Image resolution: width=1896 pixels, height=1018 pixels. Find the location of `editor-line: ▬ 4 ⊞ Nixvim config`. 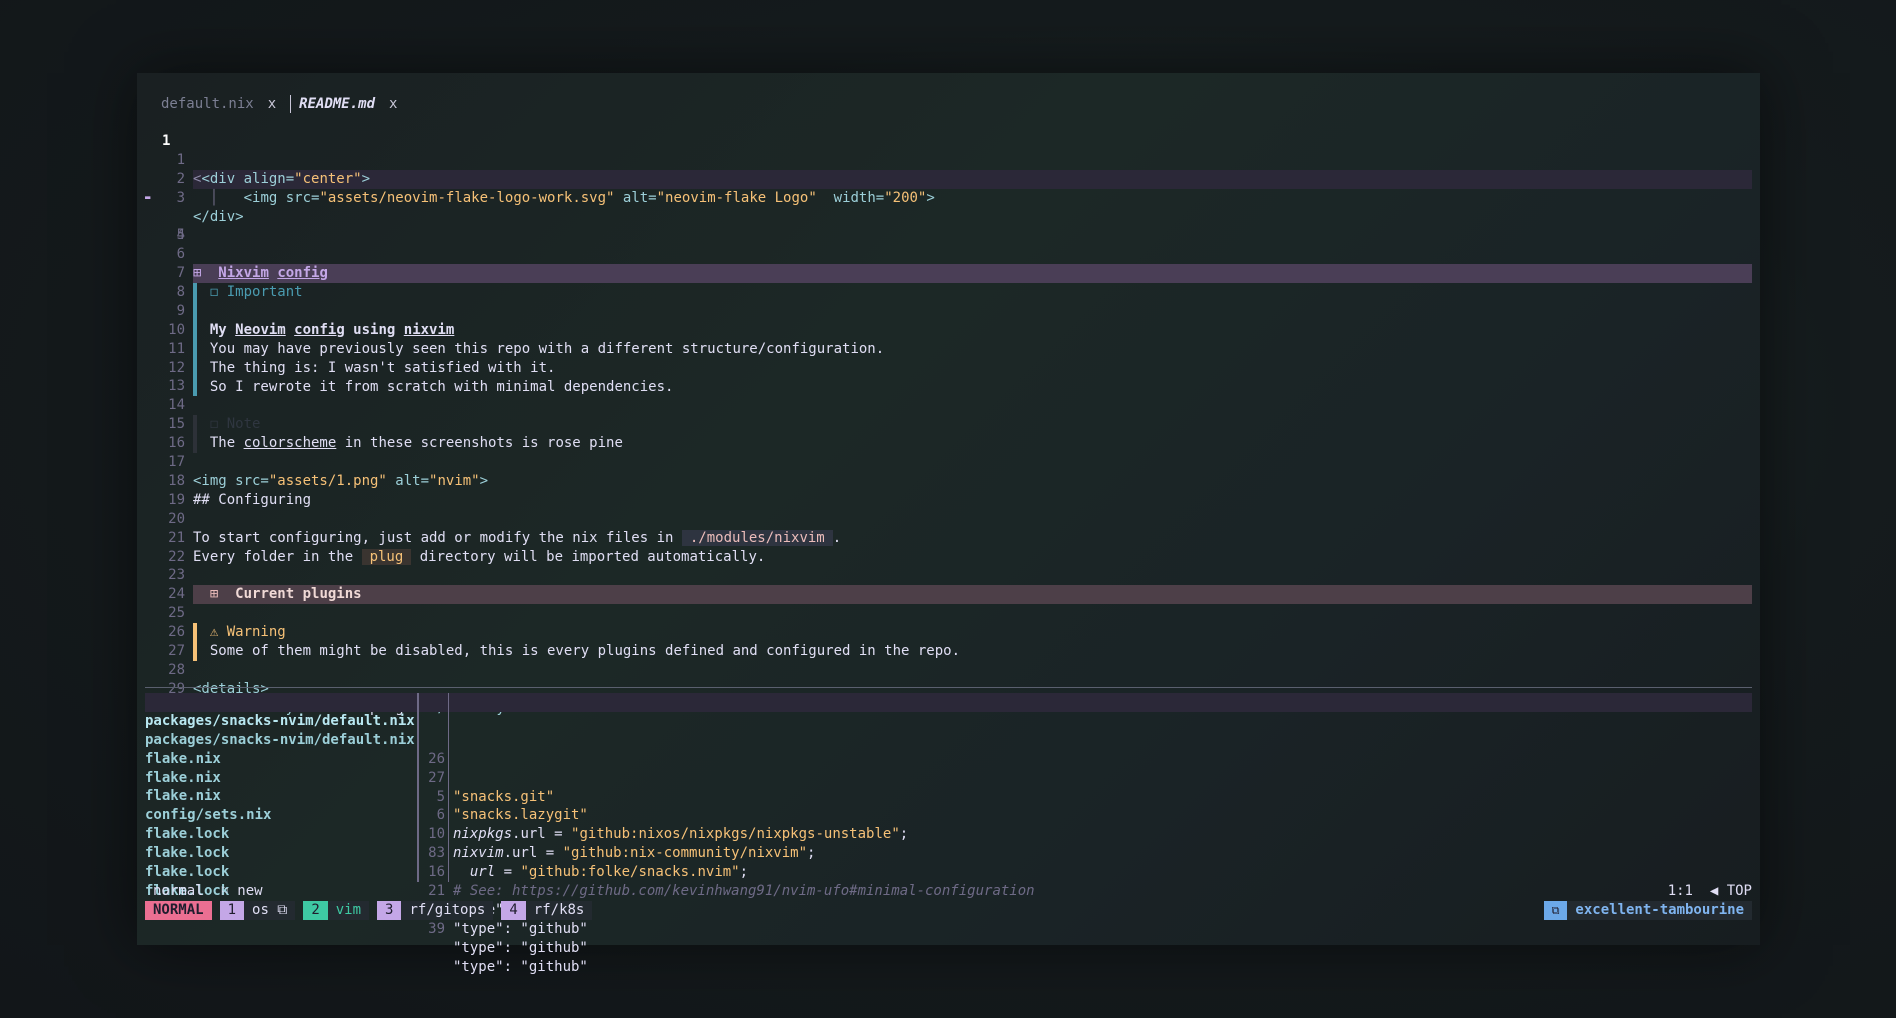

editor-line: ▬ 4 ⊞ Nixvim config is located at coordinates (948, 236).